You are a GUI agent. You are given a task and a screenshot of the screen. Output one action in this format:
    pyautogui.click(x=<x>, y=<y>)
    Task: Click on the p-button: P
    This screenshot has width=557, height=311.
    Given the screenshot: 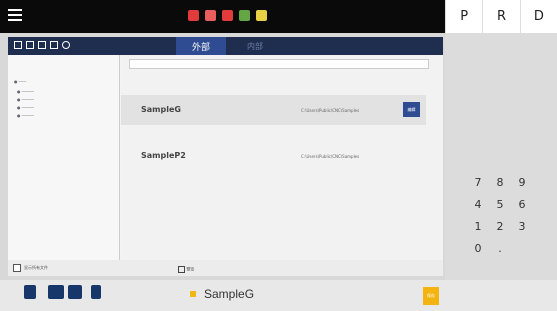 What is the action you would take?
    pyautogui.click(x=463, y=16)
    